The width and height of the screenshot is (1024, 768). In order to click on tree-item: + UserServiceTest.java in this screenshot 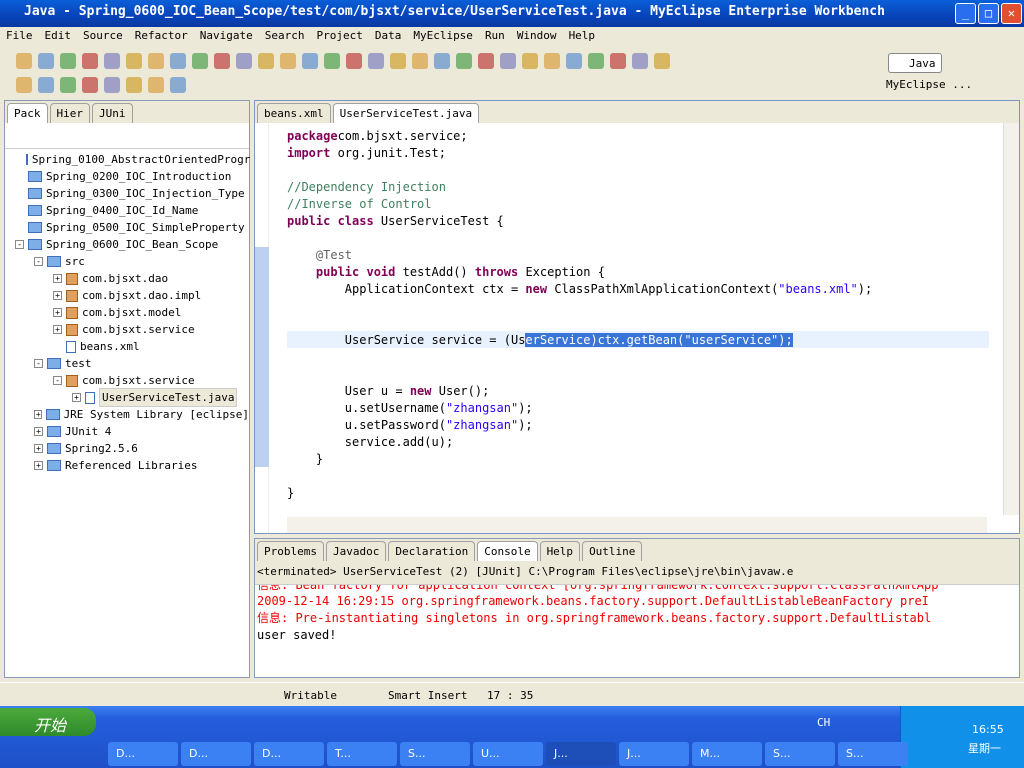, I will do `click(127, 397)`.